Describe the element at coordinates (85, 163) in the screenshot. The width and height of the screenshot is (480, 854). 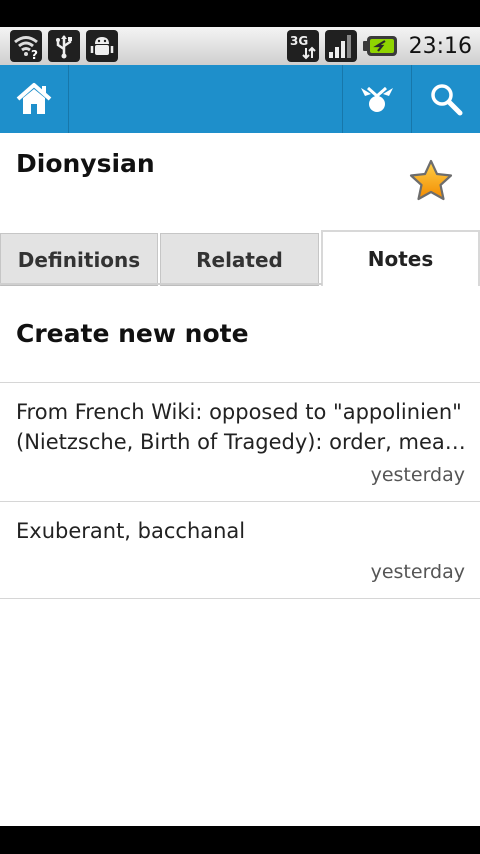
I see `word-title: Dionysian` at that location.